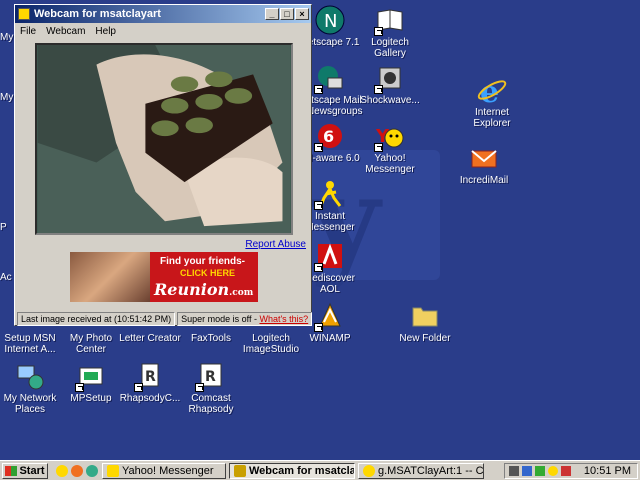 The width and height of the screenshot is (640, 480). What do you see at coordinates (552, 470) in the screenshot?
I see `yahoo-tray-icon` at bounding box center [552, 470].